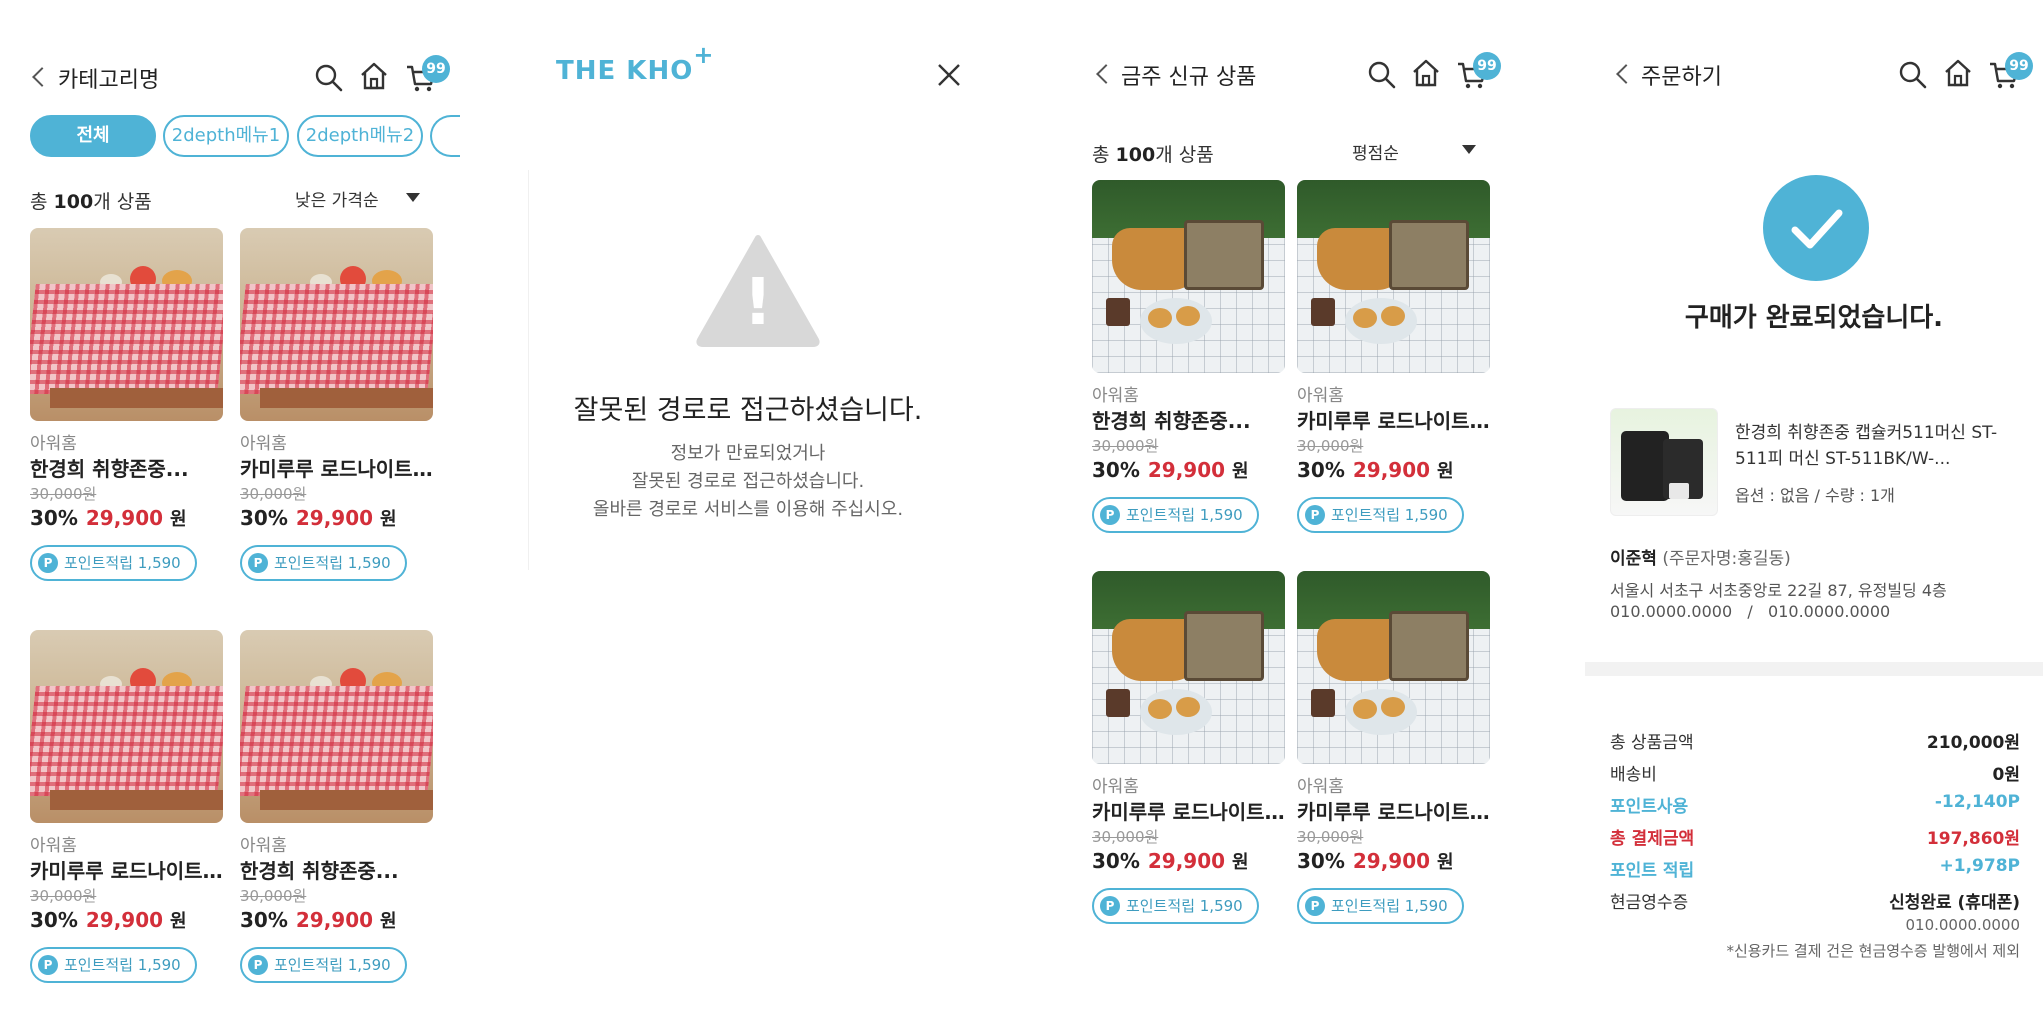 This screenshot has height=1025, width=2043. What do you see at coordinates (1189, 77) in the screenshot?
I see `page-title: 금주 신규 상품` at bounding box center [1189, 77].